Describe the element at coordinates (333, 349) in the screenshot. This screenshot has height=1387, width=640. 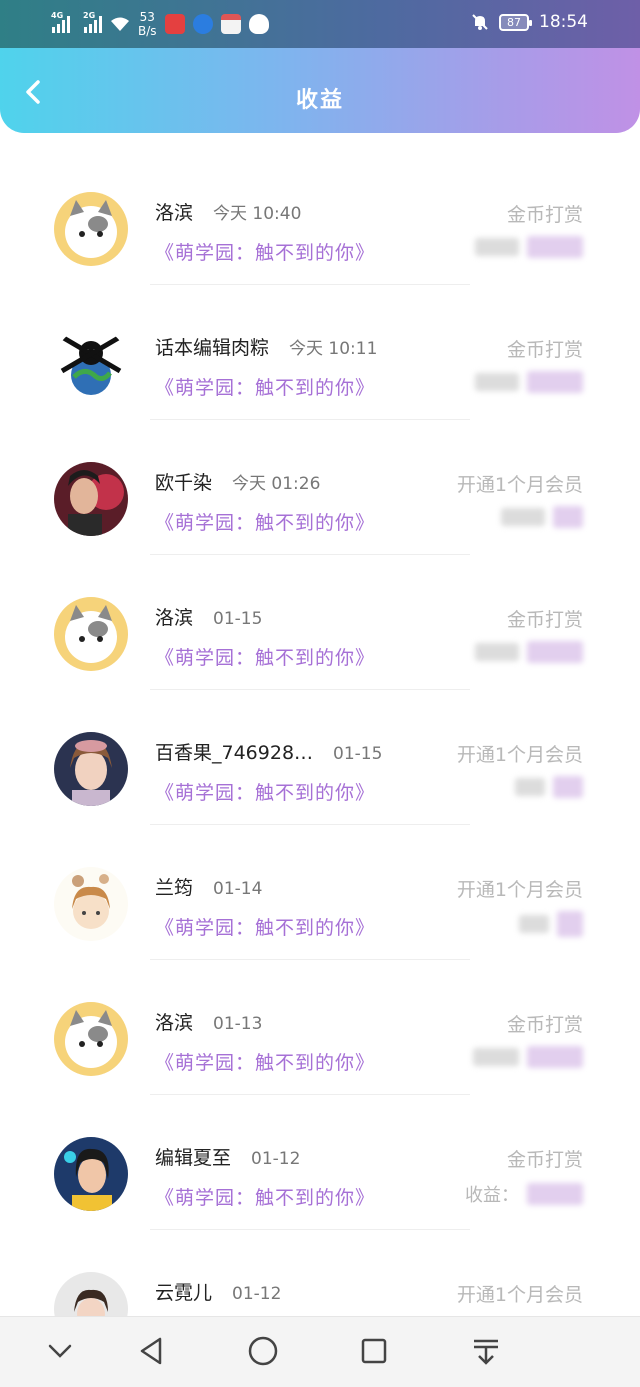
I see `timestamp: 今天 10:11` at that location.